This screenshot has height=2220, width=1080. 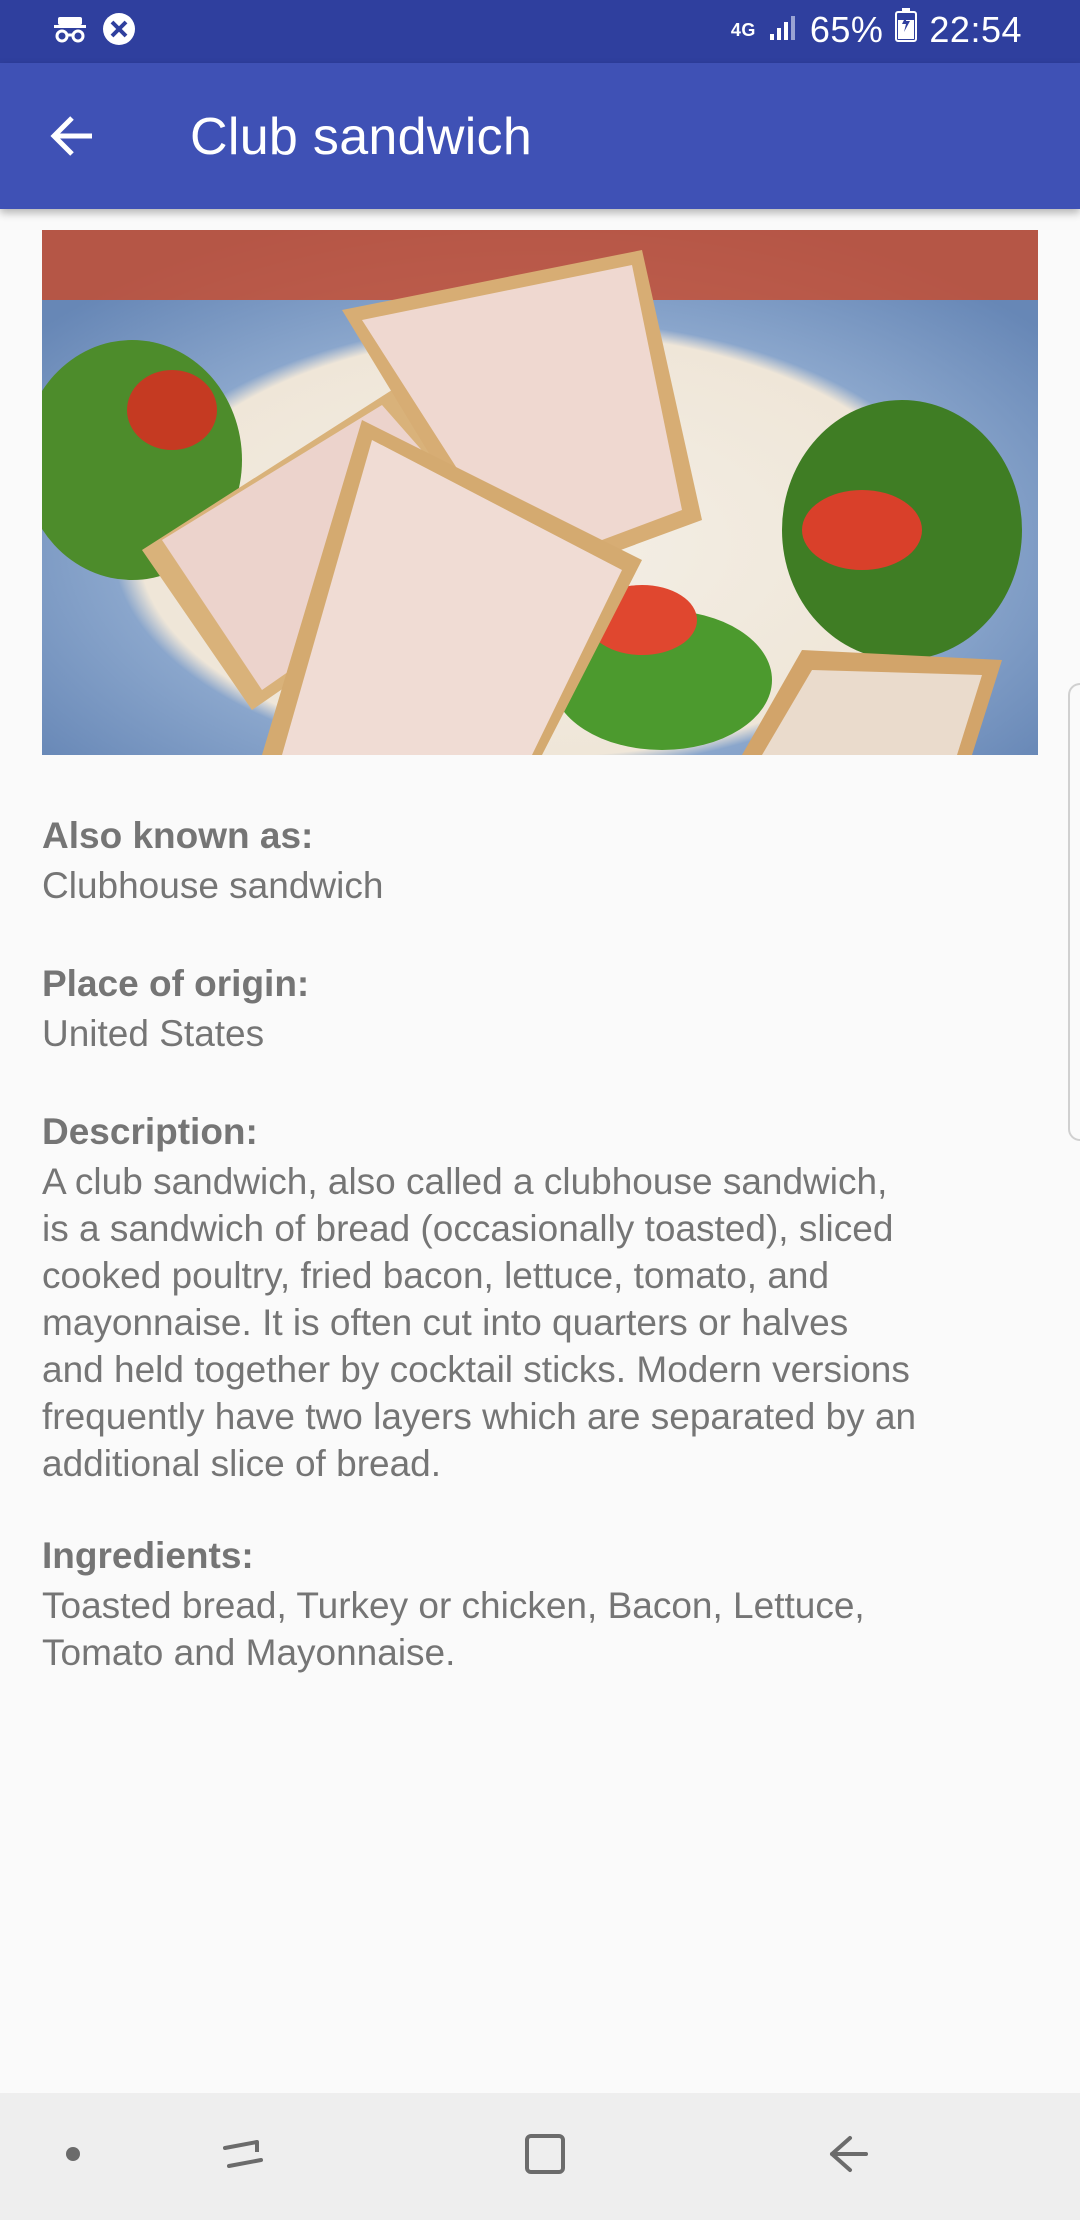 What do you see at coordinates (94, 31) in the screenshot?
I see `status-left` at bounding box center [94, 31].